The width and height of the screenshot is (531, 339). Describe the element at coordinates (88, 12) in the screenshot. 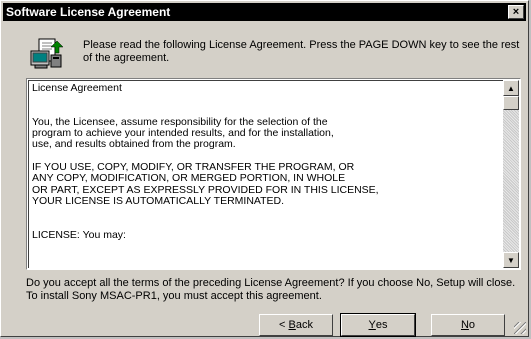

I see `window-title: Software License Agreement` at that location.